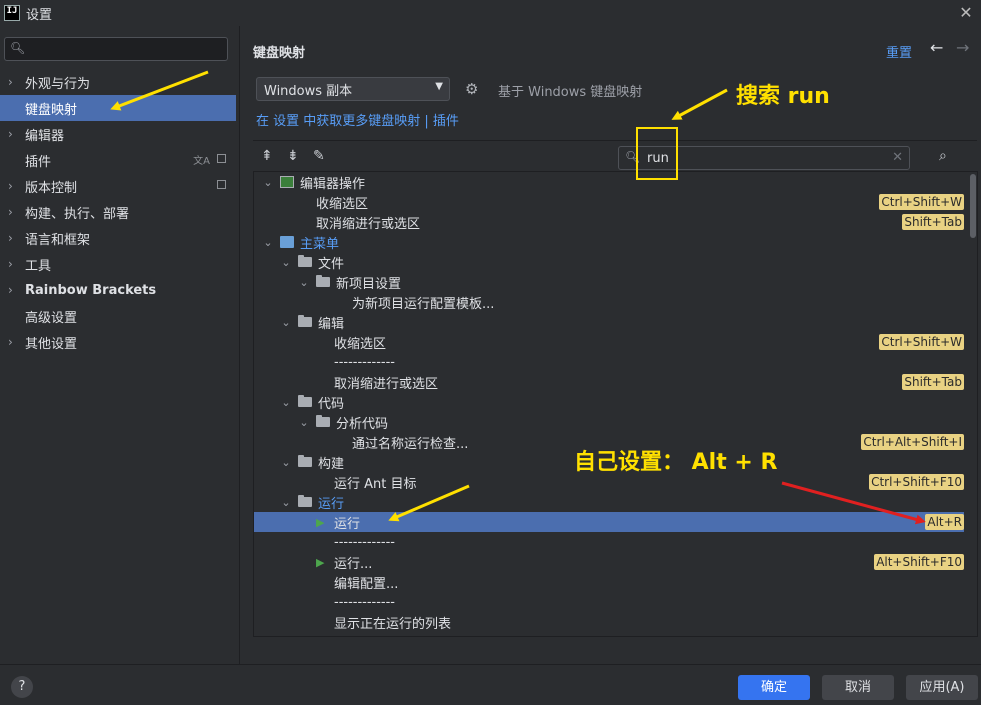 The width and height of the screenshot is (981, 705). What do you see at coordinates (973, 206) in the screenshot?
I see `tree-scrollbar` at bounding box center [973, 206].